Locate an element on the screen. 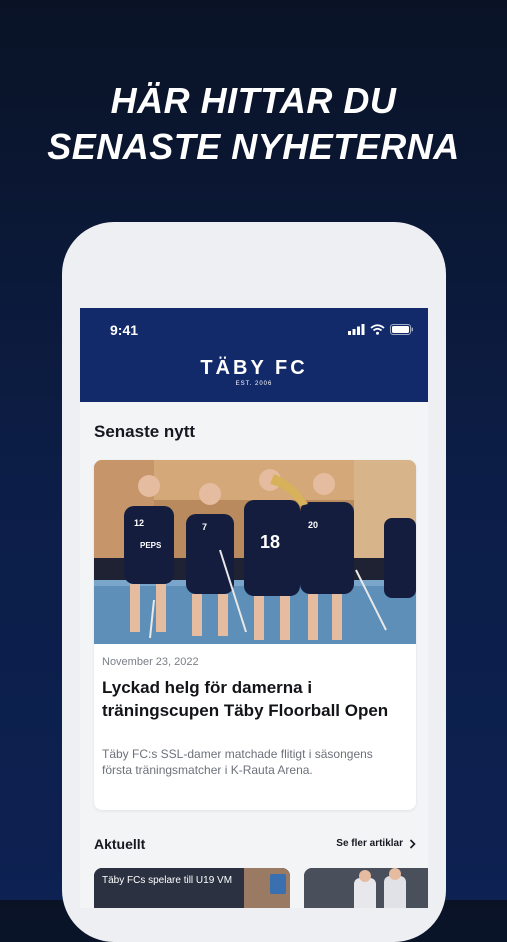 This screenshot has width=507, height=942. see-more-label: Se fler artiklar is located at coordinates (369, 843).